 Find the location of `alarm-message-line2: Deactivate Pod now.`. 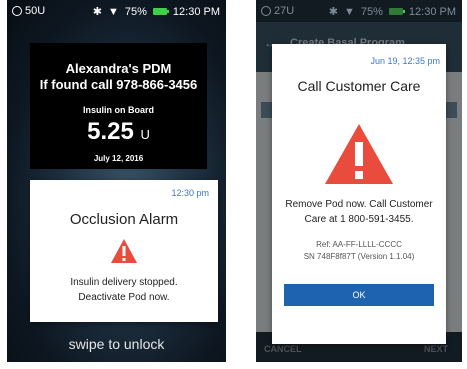

alarm-message-line2: Deactivate Pod now. is located at coordinates (124, 297).